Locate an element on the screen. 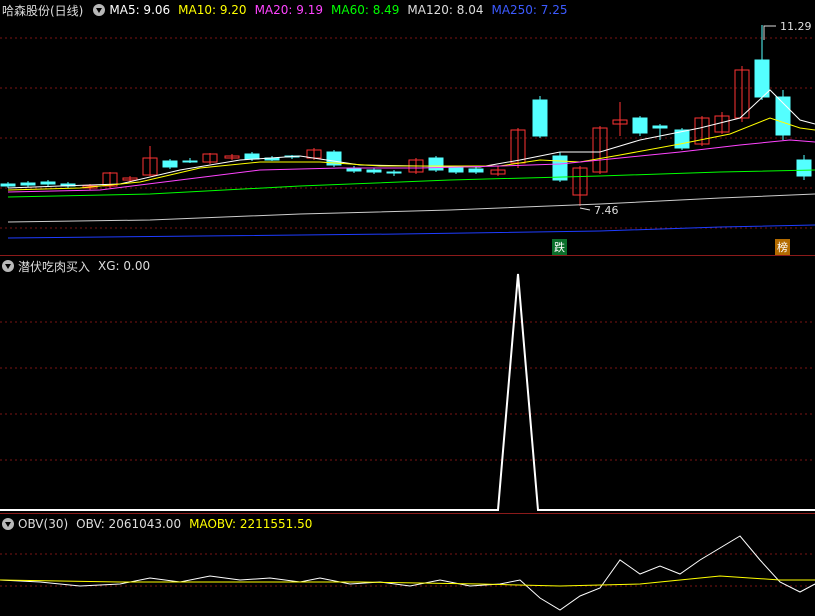 The height and width of the screenshot is (616, 815). maobv-value: MAOBV: 2211551.50 is located at coordinates (251, 524).